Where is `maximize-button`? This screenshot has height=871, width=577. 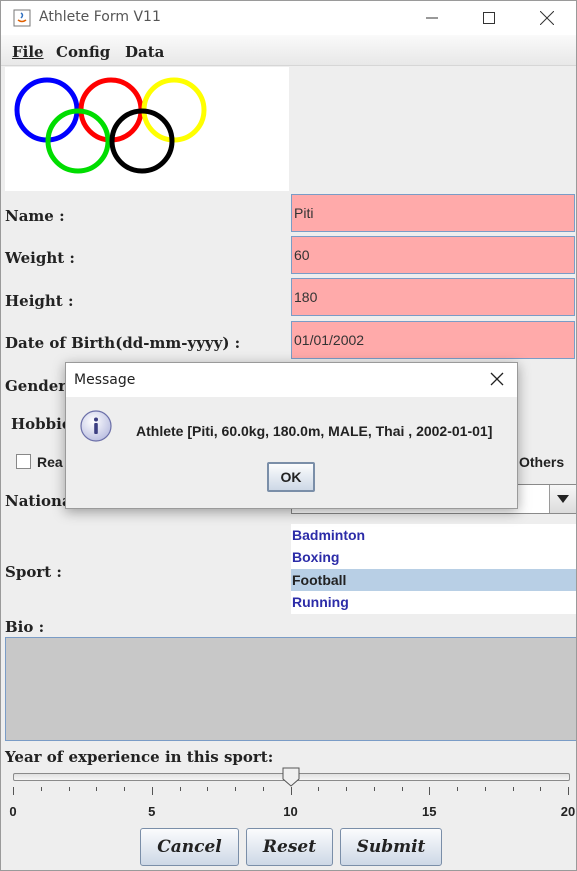 maximize-button is located at coordinates (489, 18).